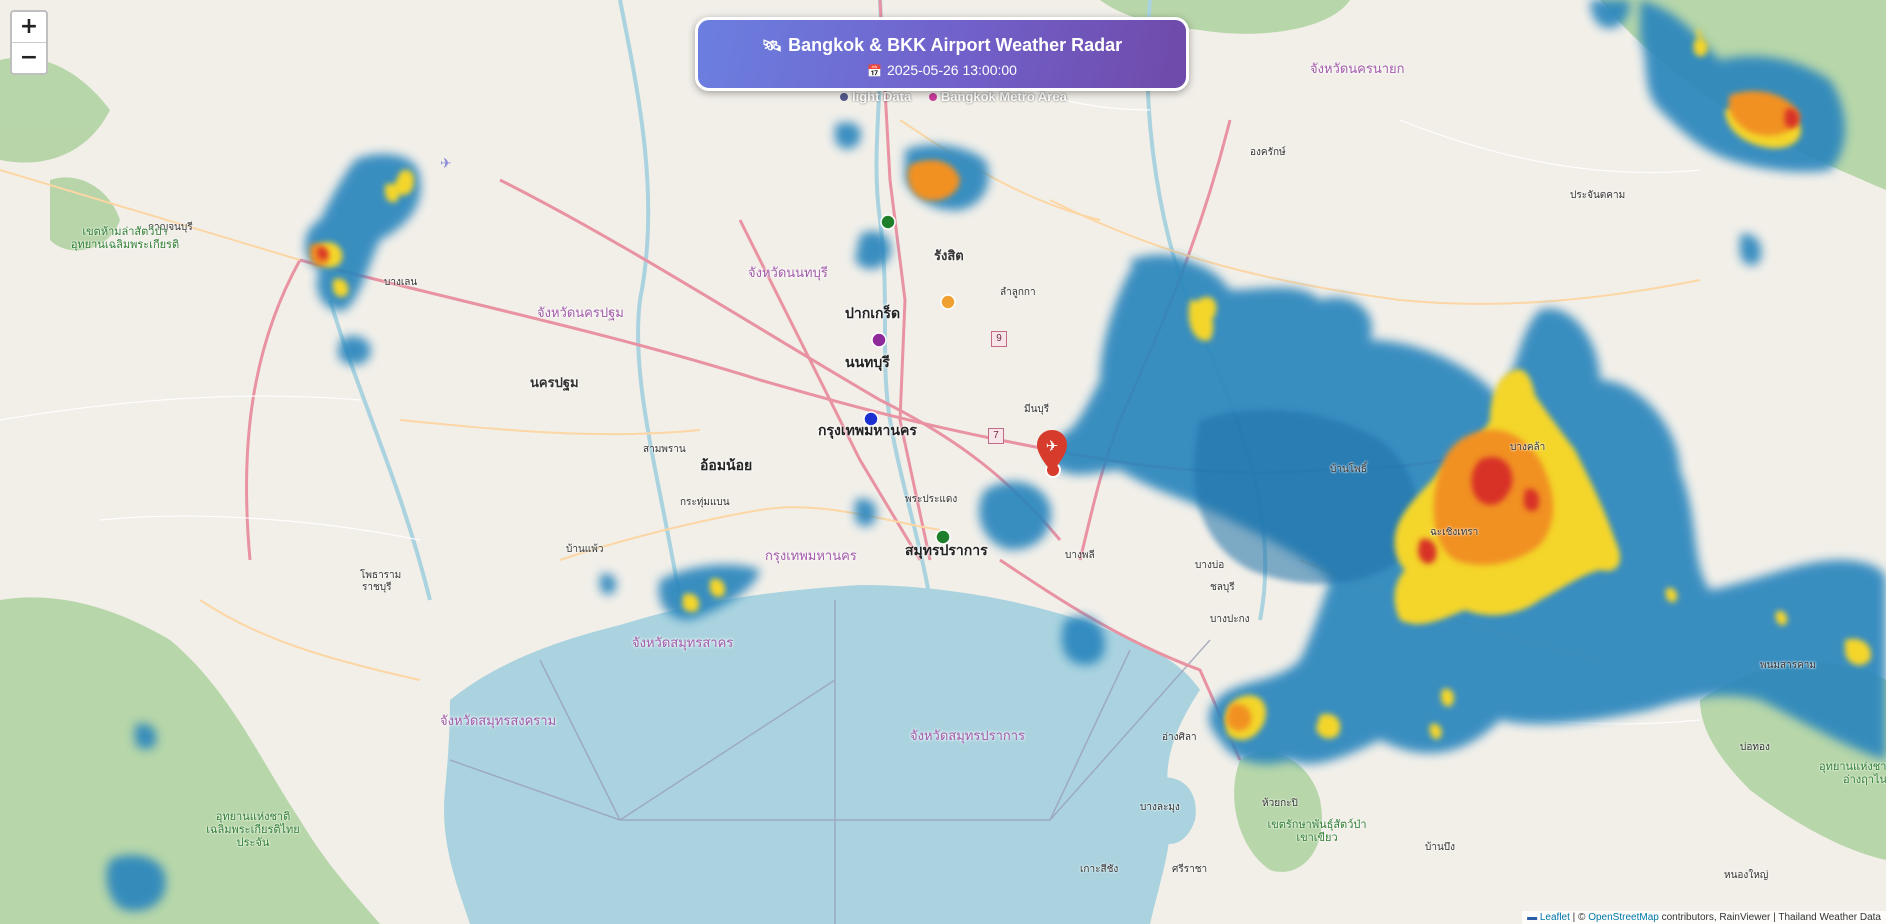 This screenshot has width=1886, height=924. Describe the element at coordinates (1037, 409) in the screenshot. I see `map-label-minburi: มีนบุรี` at that location.